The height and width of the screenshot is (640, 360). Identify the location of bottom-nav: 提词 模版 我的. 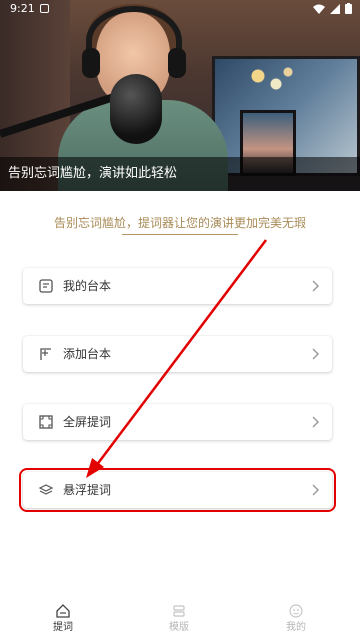
(180, 617).